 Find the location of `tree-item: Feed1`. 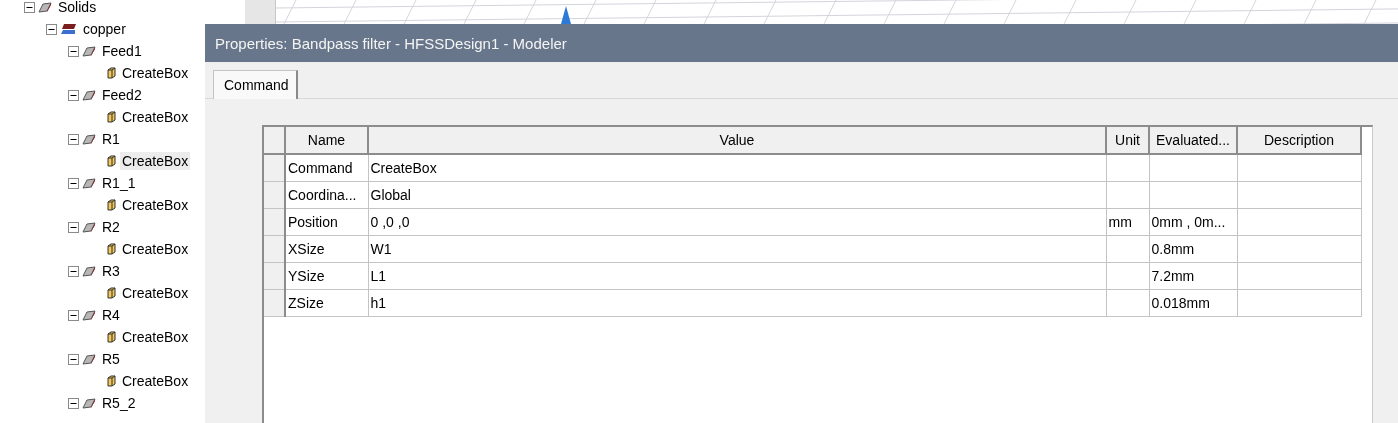

tree-item: Feed1 is located at coordinates (122, 51).